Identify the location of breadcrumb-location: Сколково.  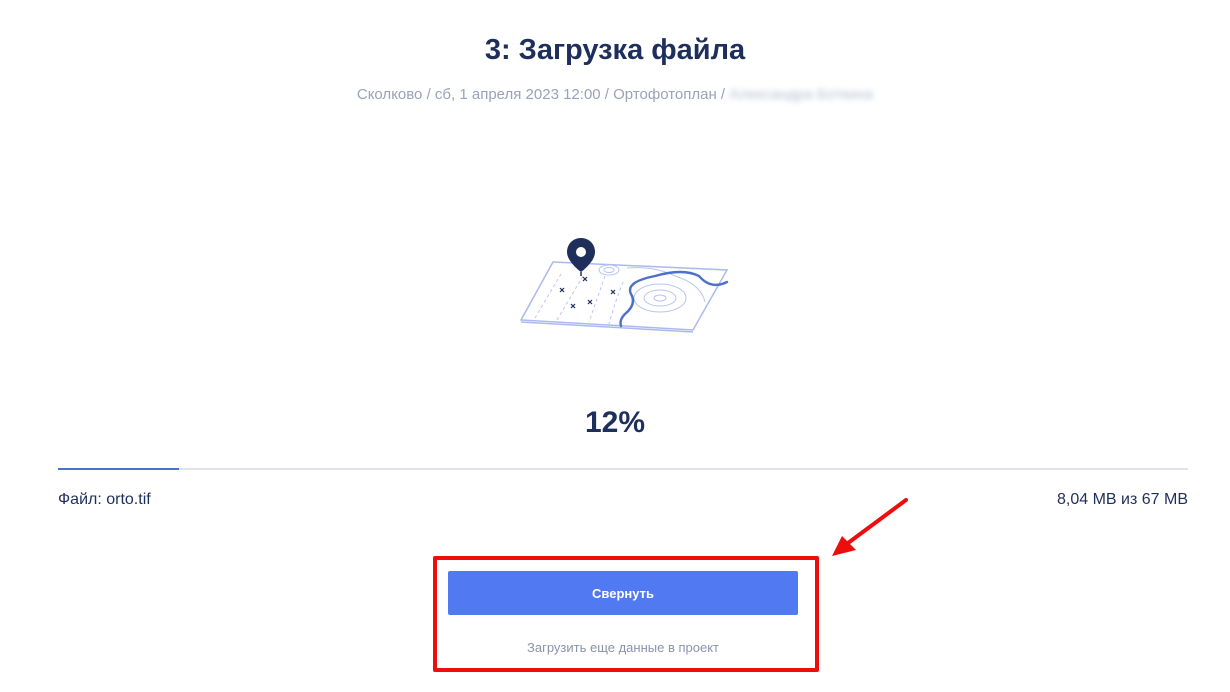
(389, 94).